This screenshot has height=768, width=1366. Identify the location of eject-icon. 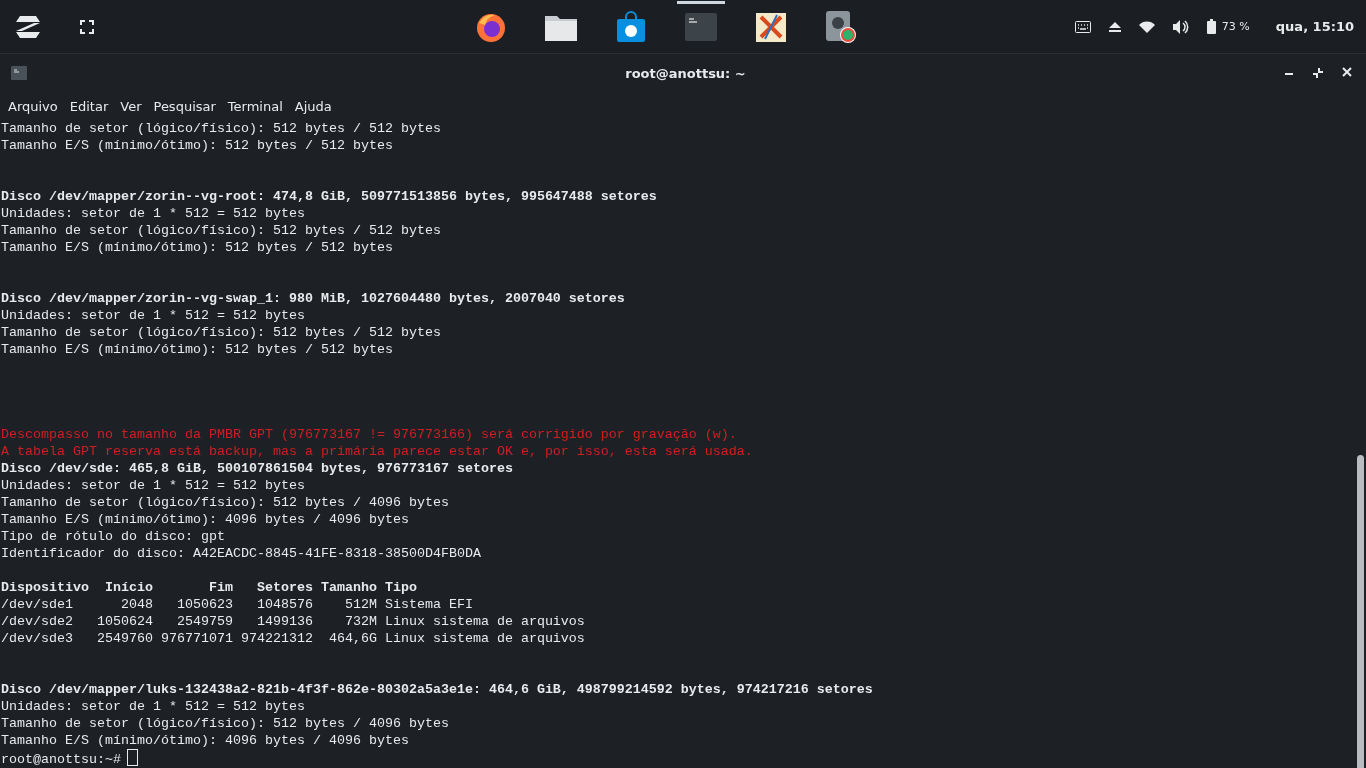
(1114, 26).